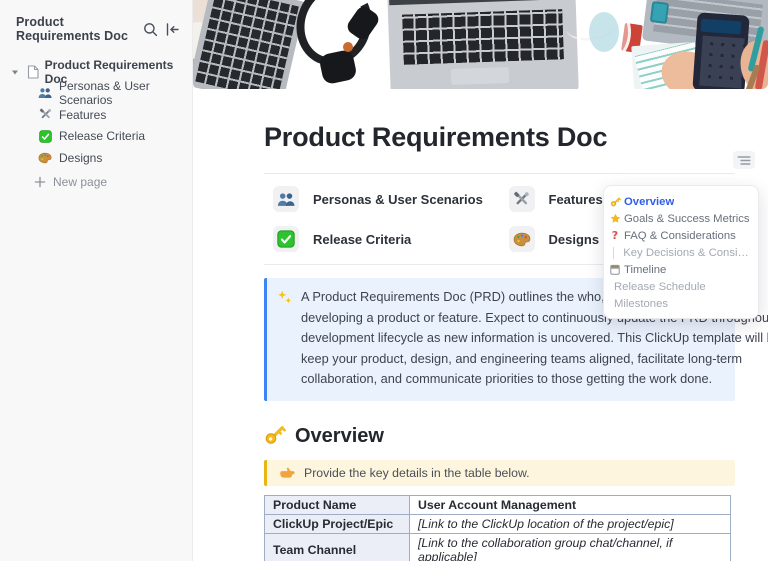 This screenshot has height=561, width=768. Describe the element at coordinates (614, 252) in the screenshot. I see `indent-bar` at that location.